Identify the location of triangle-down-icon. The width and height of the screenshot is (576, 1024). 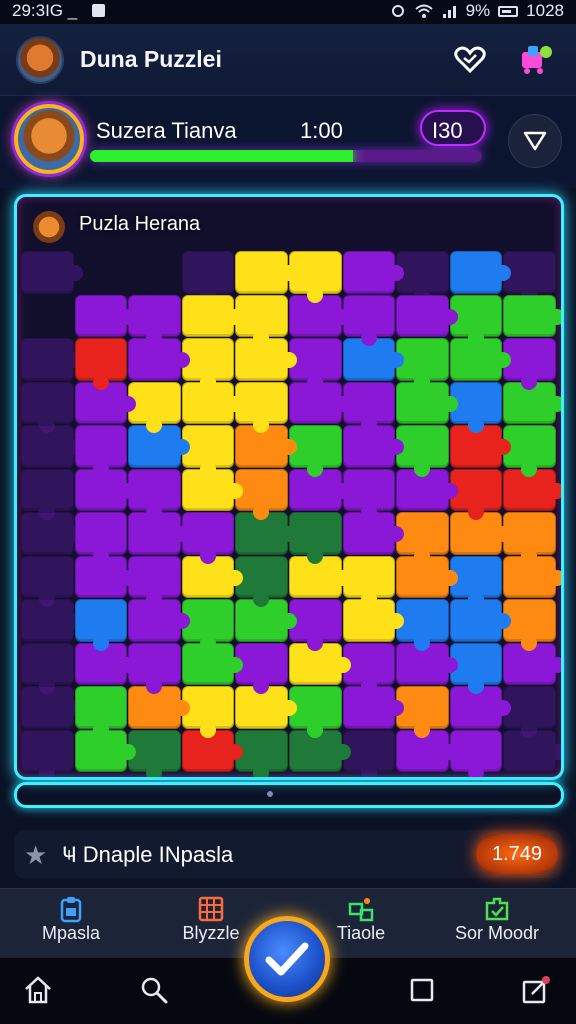
(535, 141).